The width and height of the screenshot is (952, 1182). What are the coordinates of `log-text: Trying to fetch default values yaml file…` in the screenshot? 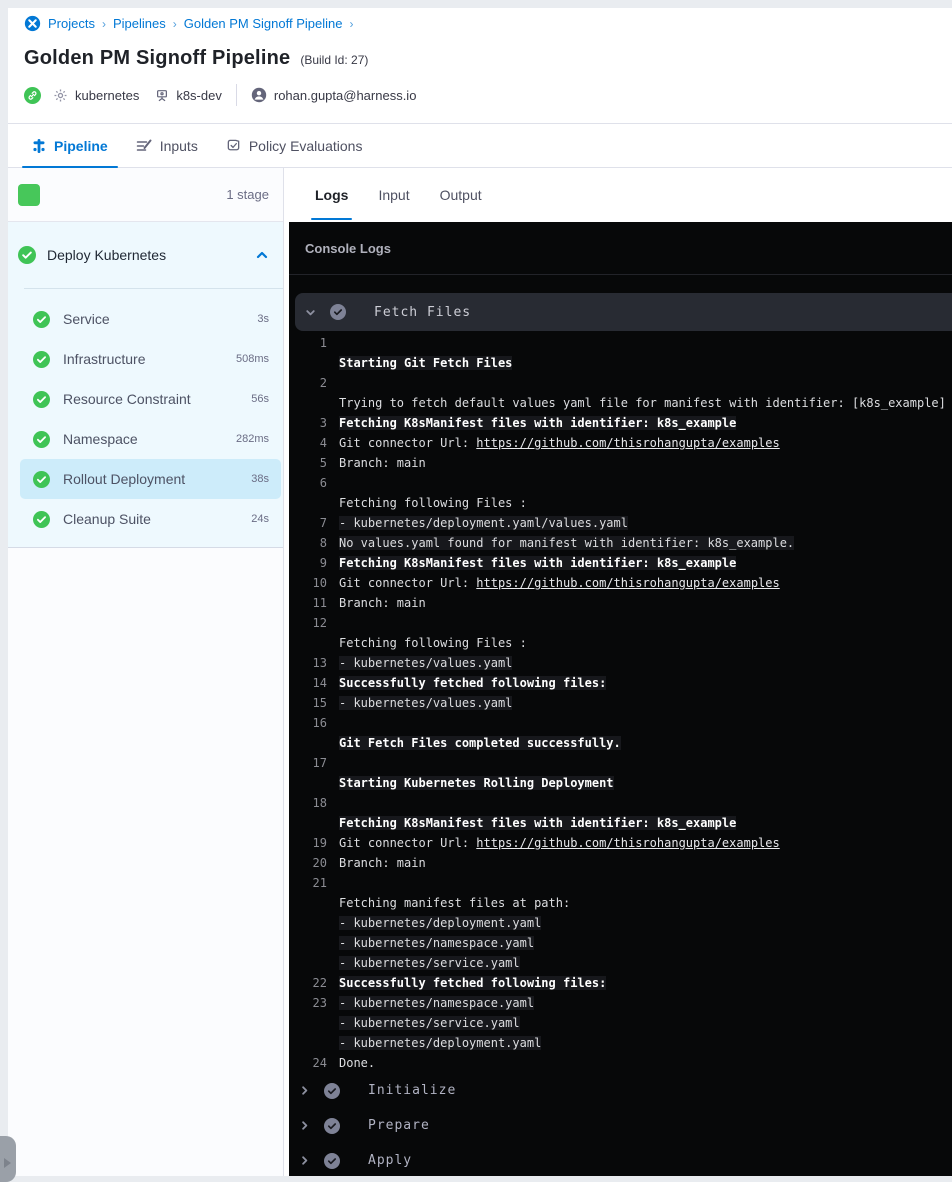 It's located at (642, 403).